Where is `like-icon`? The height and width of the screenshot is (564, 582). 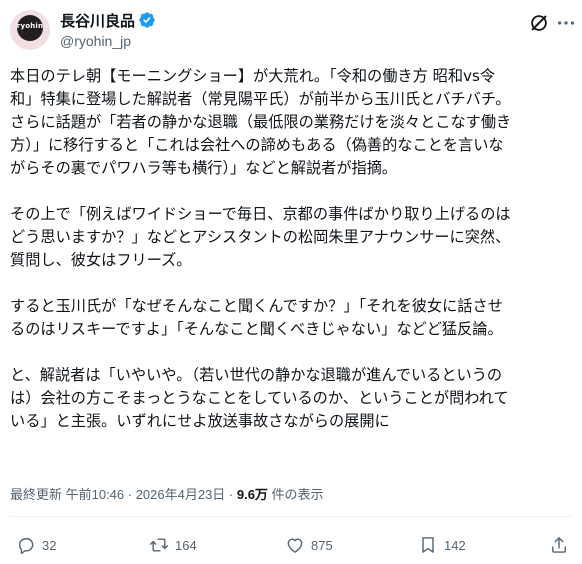 like-icon is located at coordinates (295, 545).